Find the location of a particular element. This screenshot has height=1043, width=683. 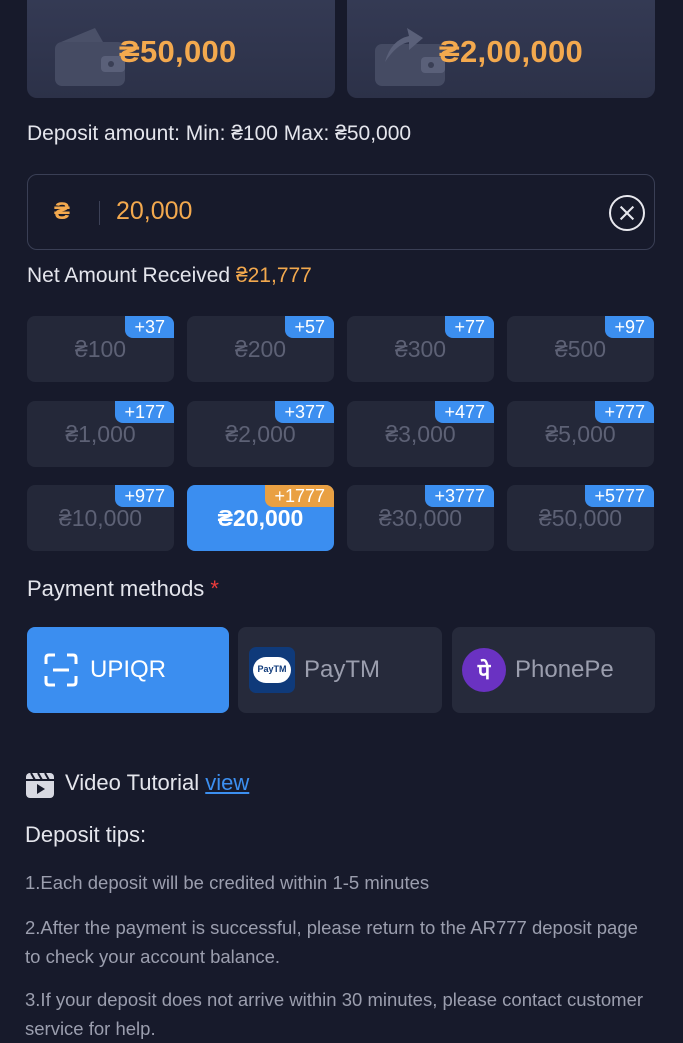

amount-option-value: ₴30,000 is located at coordinates (420, 518).